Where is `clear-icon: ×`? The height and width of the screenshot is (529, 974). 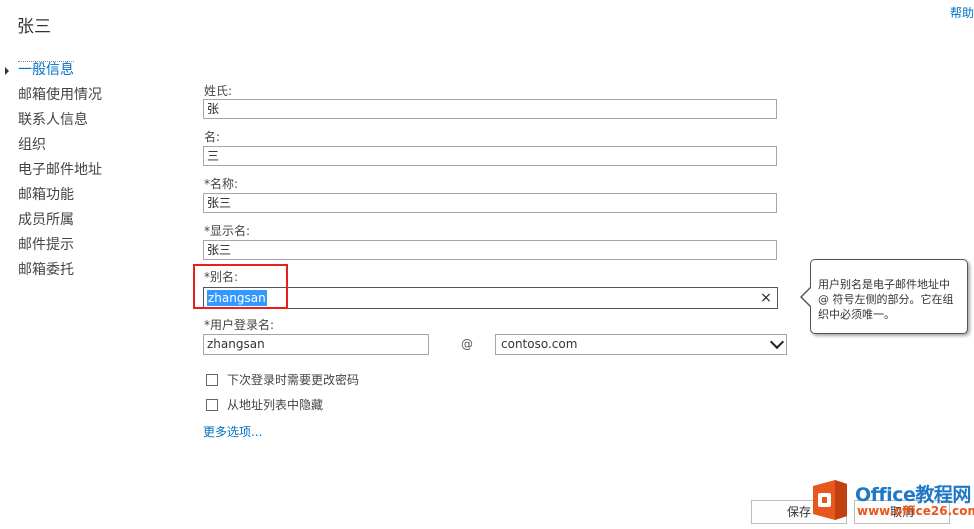
clear-icon: × is located at coordinates (766, 298).